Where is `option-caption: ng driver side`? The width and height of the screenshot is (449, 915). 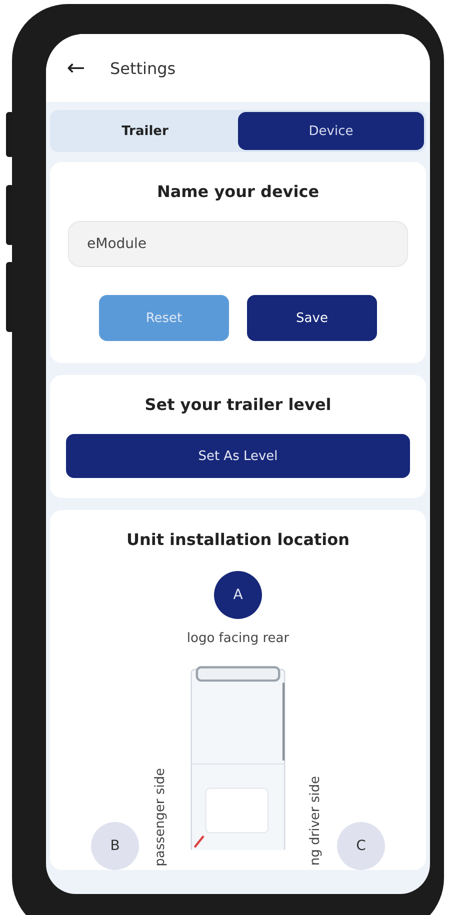 option-caption: ng driver side is located at coordinates (315, 821).